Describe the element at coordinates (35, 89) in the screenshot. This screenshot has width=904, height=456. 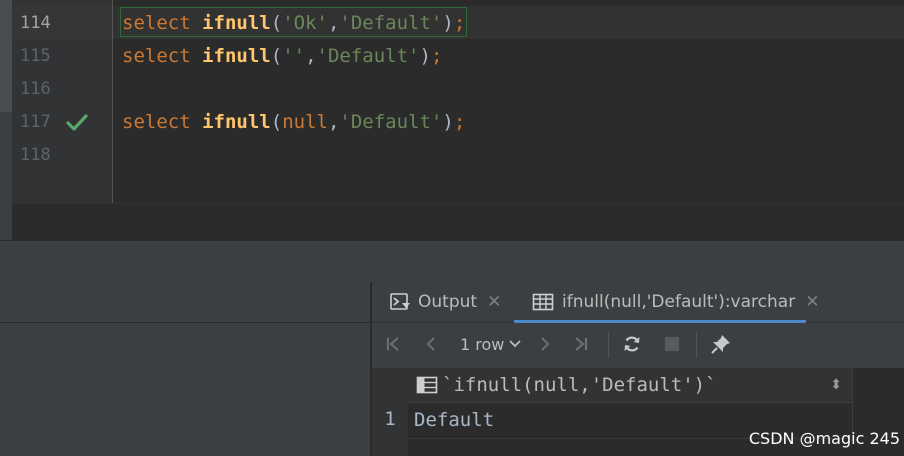
I see `line-number: 116` at that location.